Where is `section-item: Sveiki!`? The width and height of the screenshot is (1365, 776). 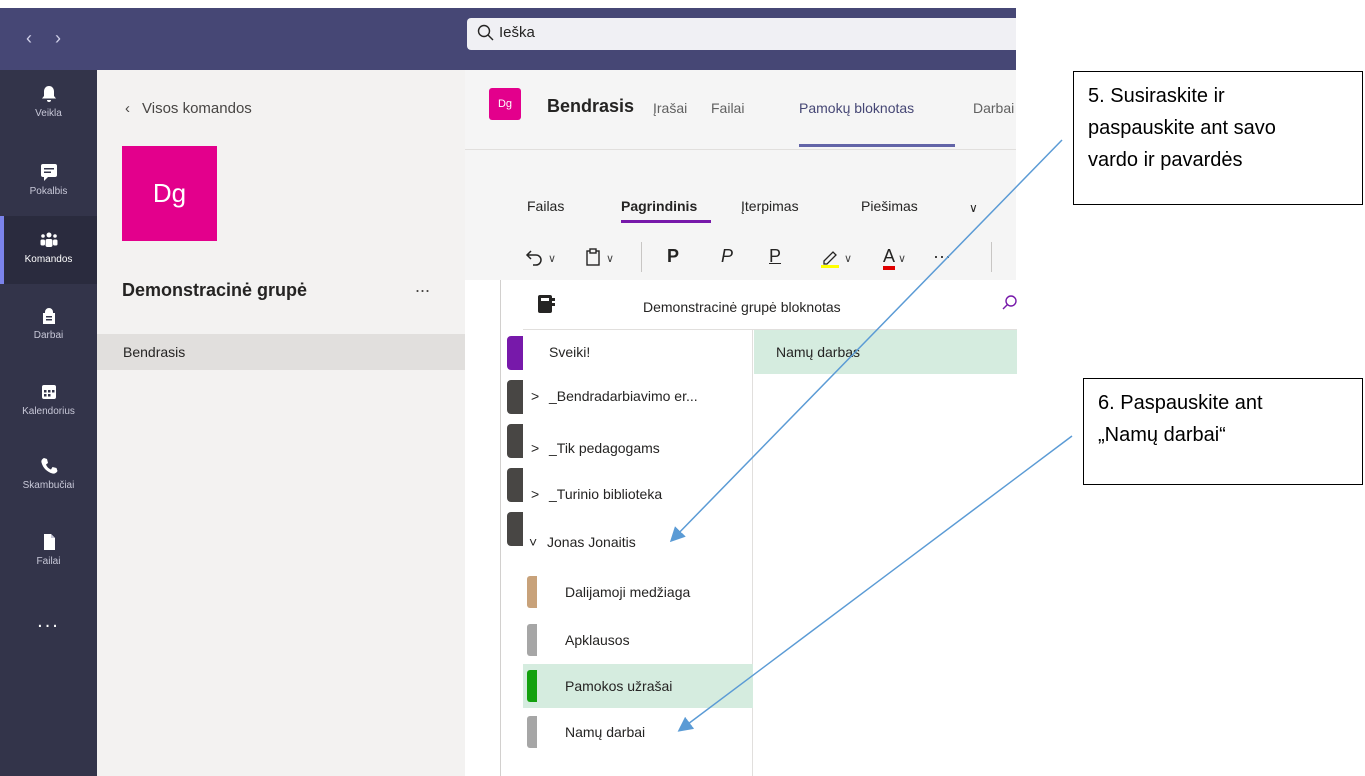 section-item: Sveiki! is located at coordinates (638, 352).